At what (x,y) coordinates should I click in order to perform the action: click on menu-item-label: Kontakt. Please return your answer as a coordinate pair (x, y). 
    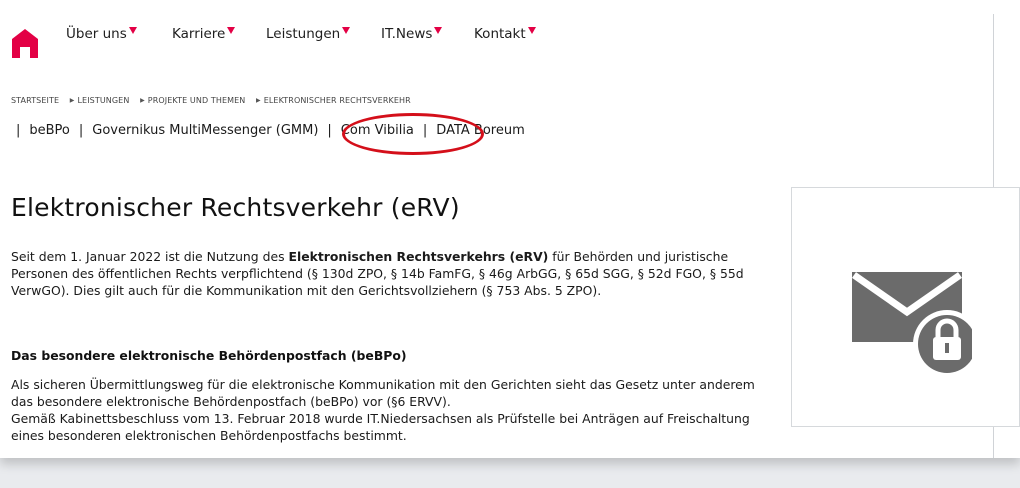
    Looking at the image, I should click on (500, 34).